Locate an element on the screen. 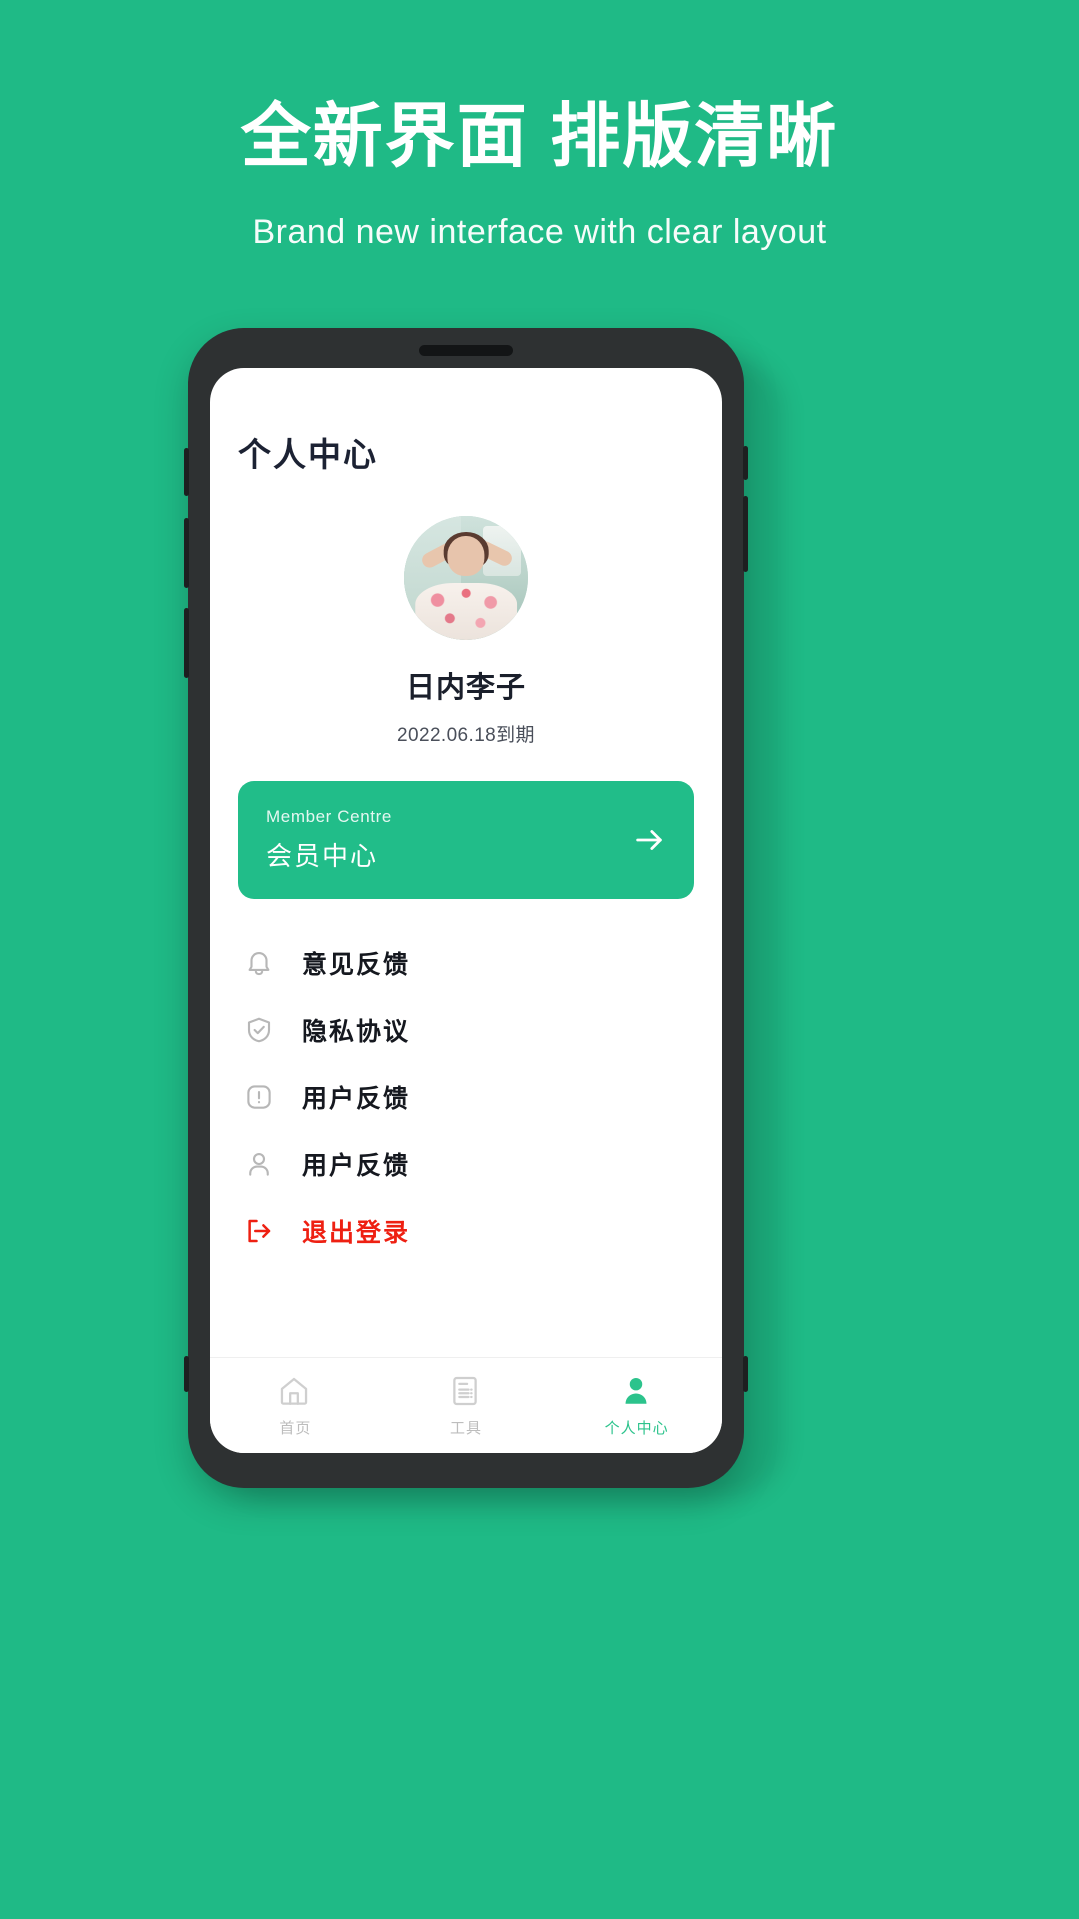 Image resolution: width=1079 pixels, height=1919 pixels. profile-section: 日内李子 2022.06.18到期 is located at coordinates (466, 631).